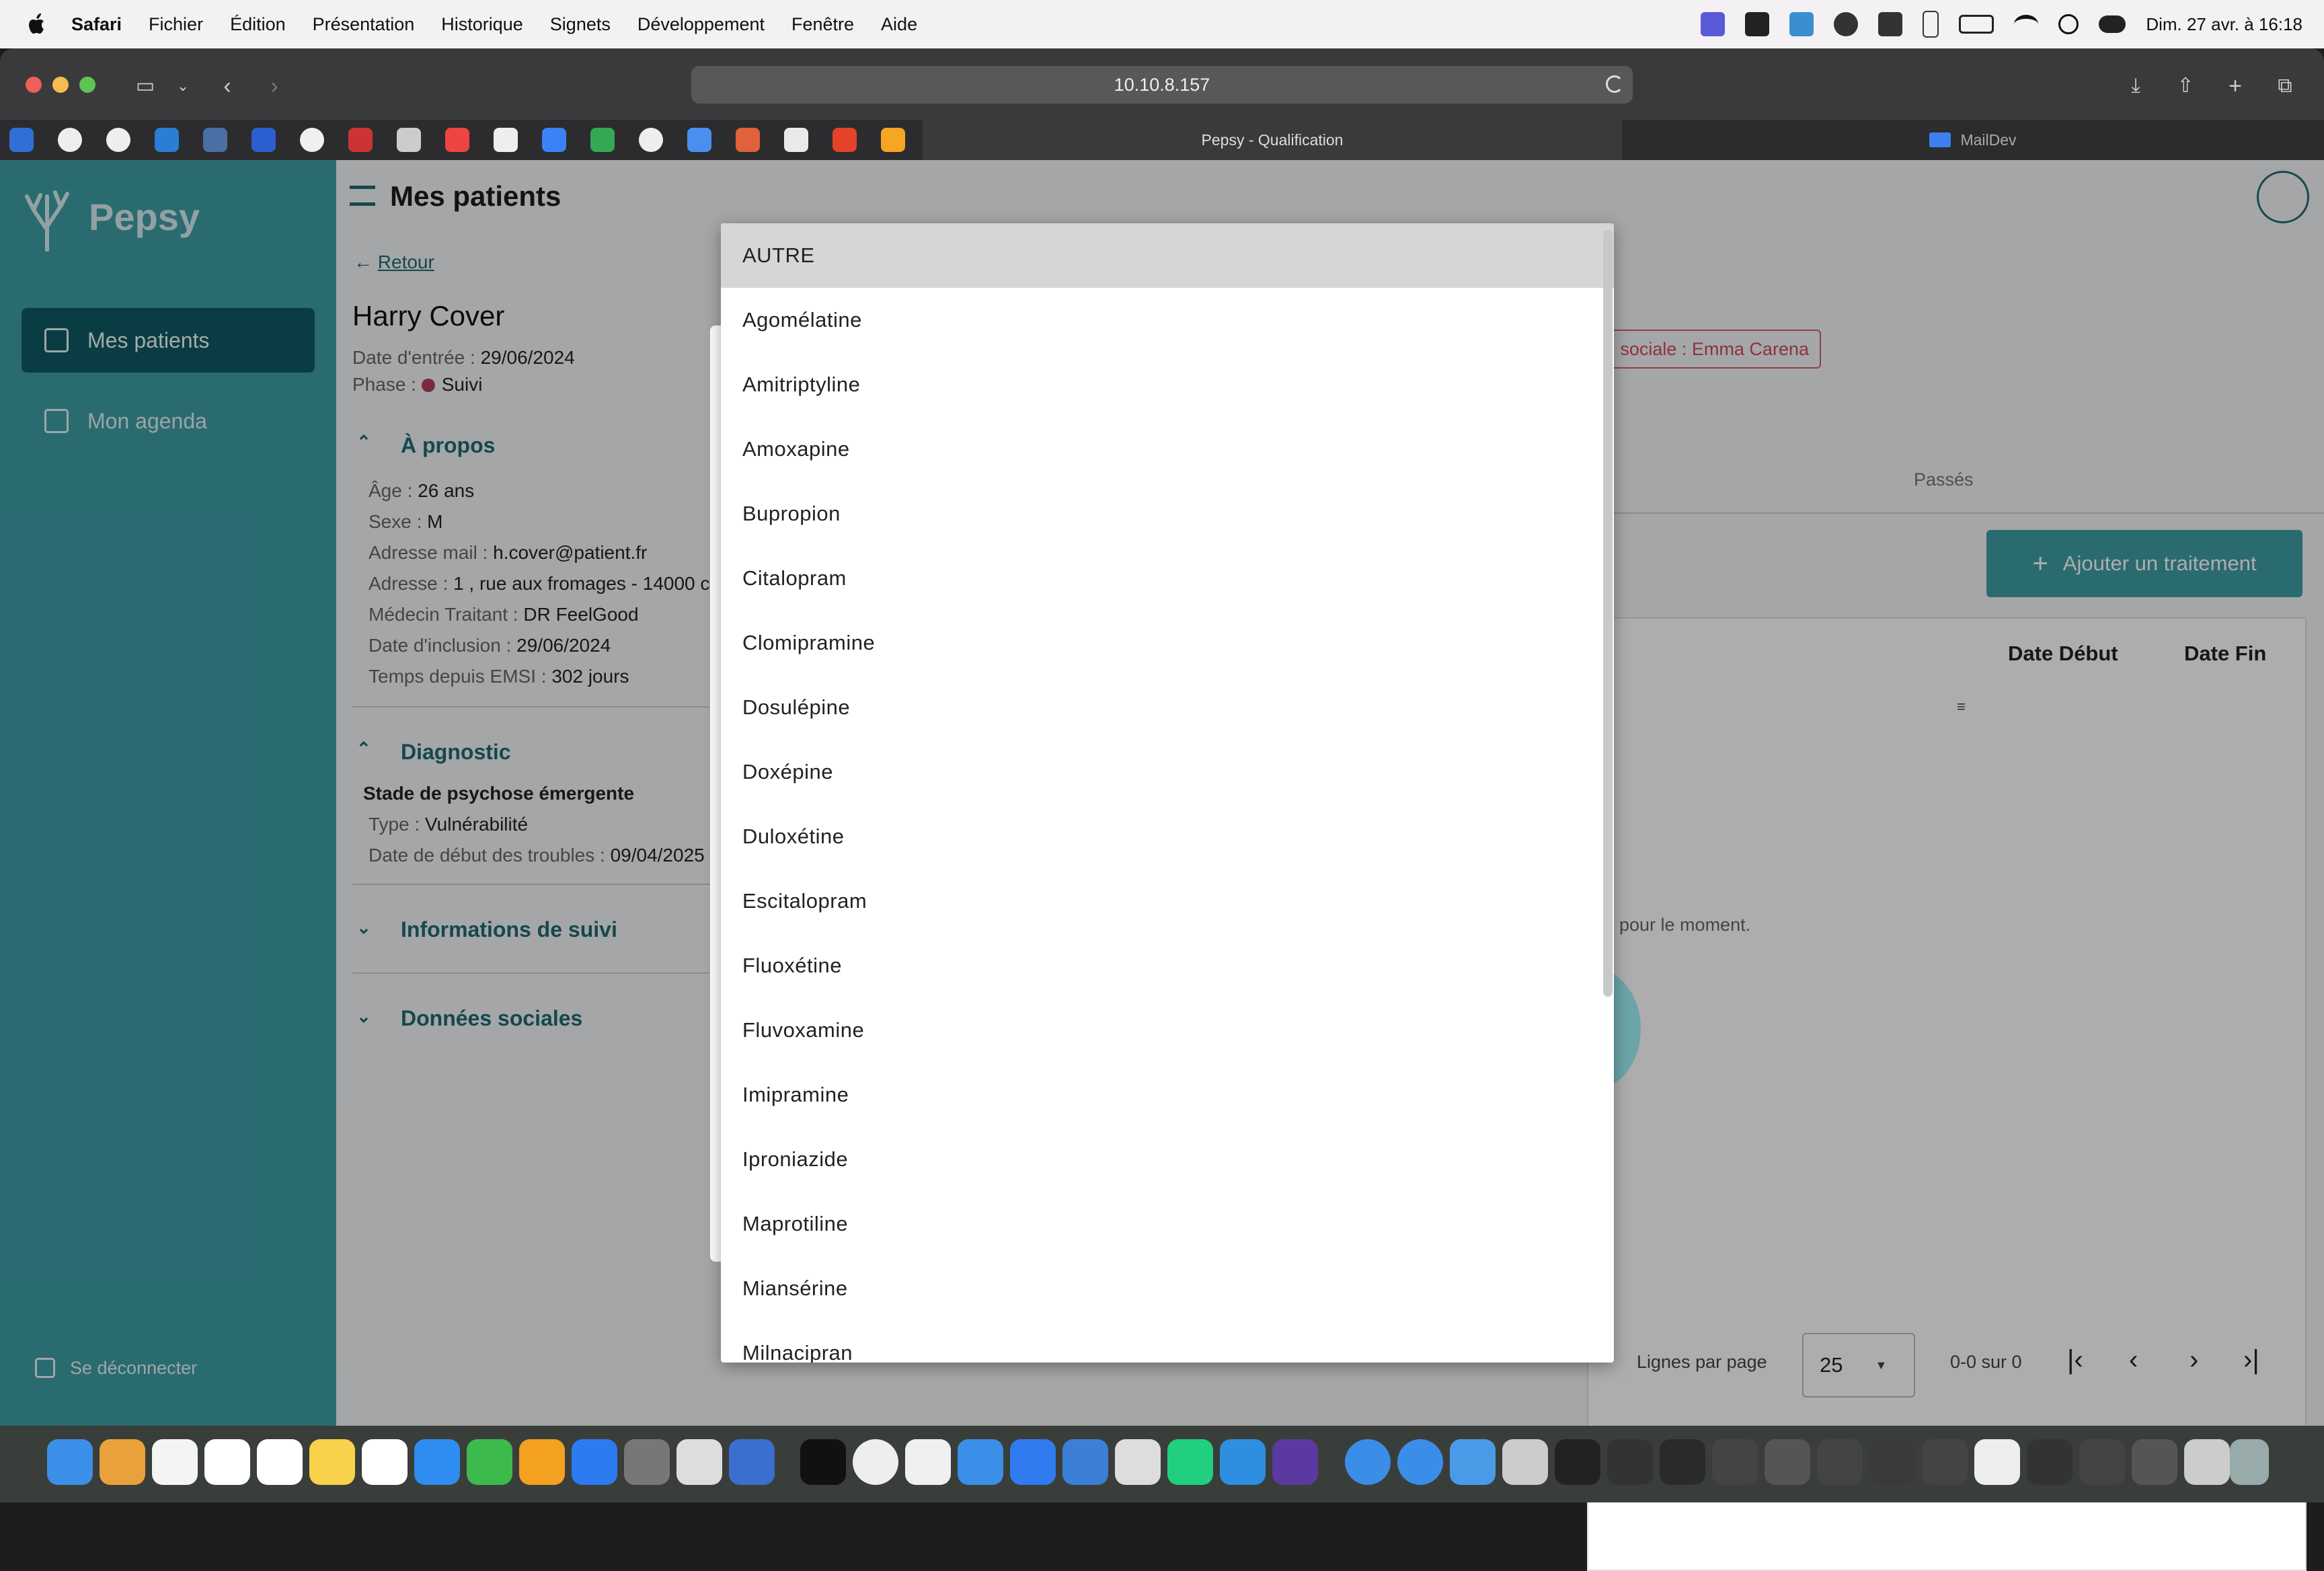  What do you see at coordinates (61, 85) in the screenshot?
I see `minimize-window-button` at bounding box center [61, 85].